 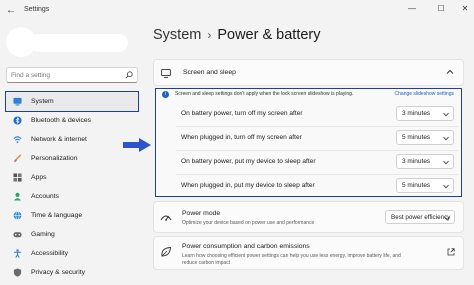 I want to click on external-link-icon, so click(x=451, y=252).